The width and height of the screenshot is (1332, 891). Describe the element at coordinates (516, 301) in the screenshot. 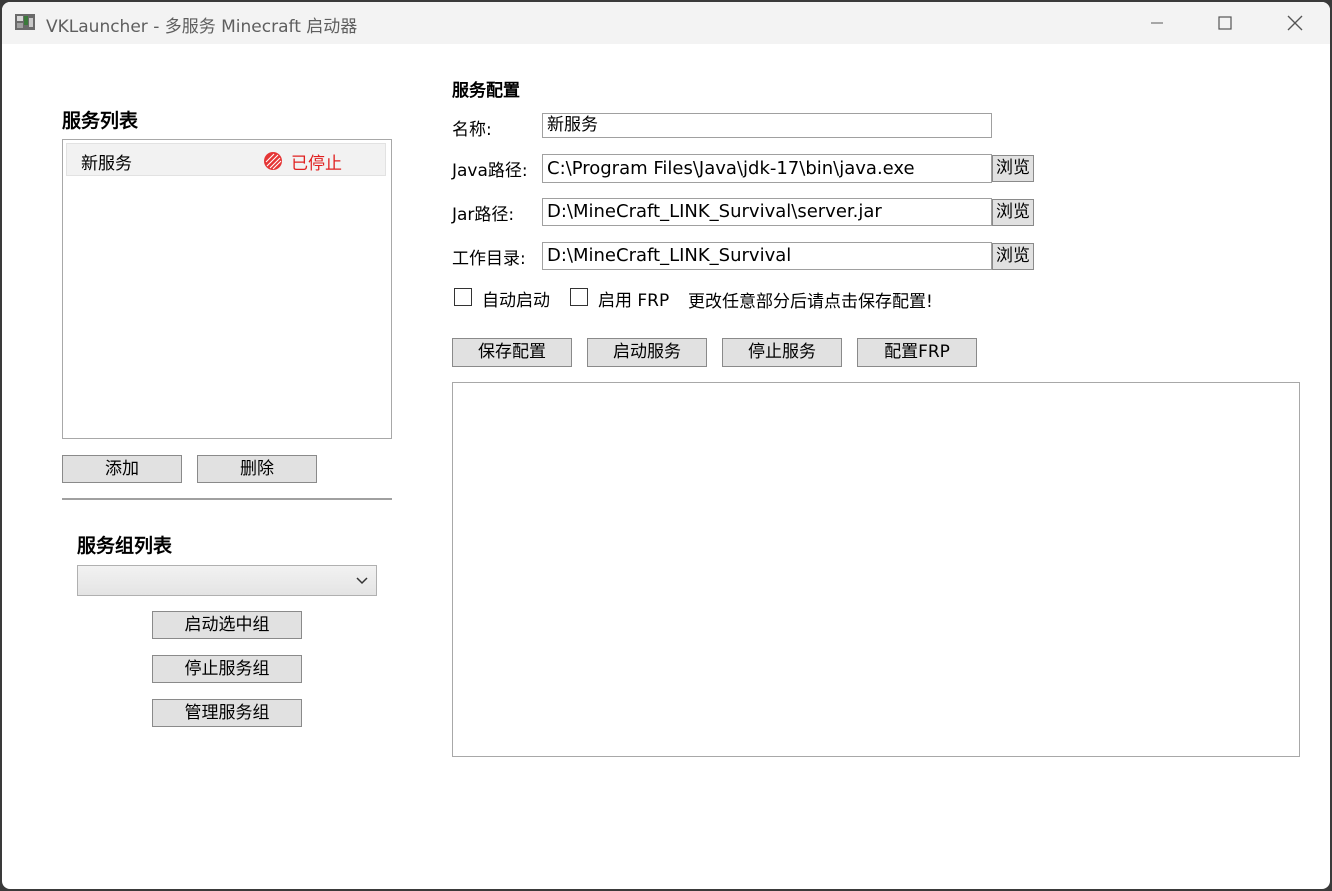

I see `autostart-label: 自动启动` at that location.